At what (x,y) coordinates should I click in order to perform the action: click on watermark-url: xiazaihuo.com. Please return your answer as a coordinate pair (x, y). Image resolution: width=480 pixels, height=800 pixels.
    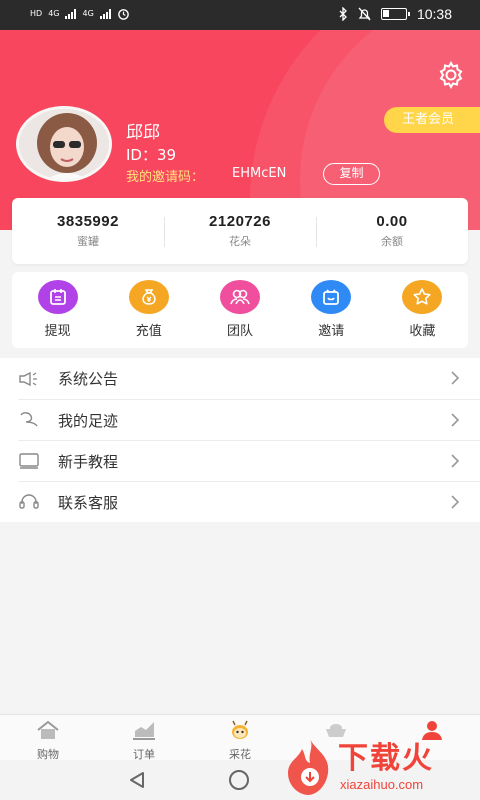
    Looking at the image, I should click on (382, 784).